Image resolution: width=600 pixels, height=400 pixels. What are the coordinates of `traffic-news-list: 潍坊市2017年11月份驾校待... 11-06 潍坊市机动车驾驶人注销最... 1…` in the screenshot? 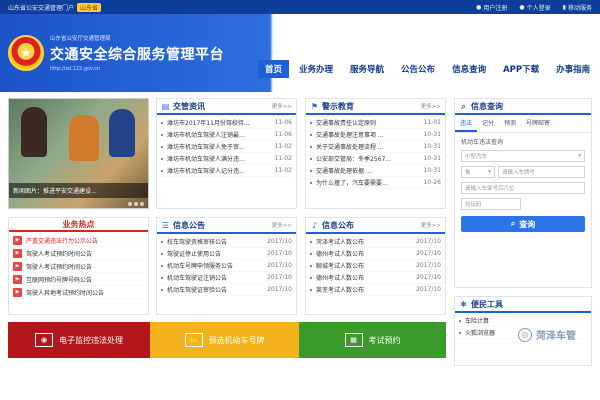 It's located at (226, 147).